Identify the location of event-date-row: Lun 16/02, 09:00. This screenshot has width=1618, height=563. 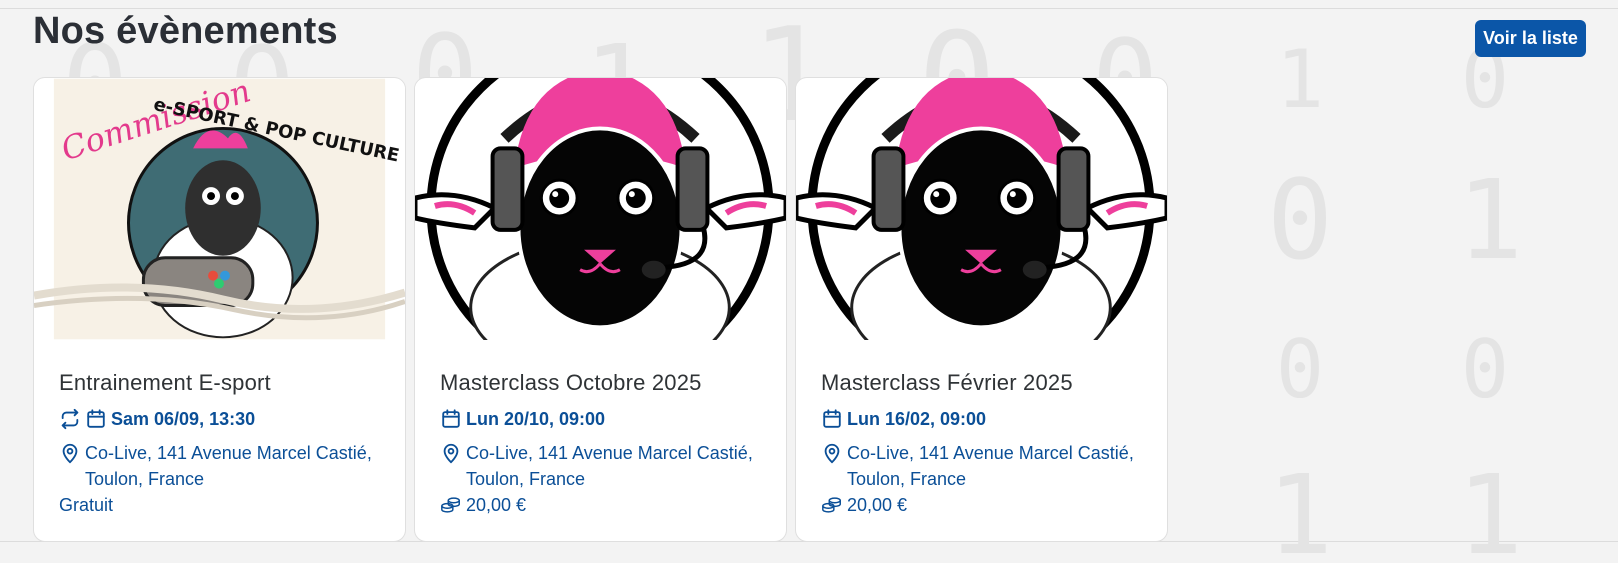
(984, 419).